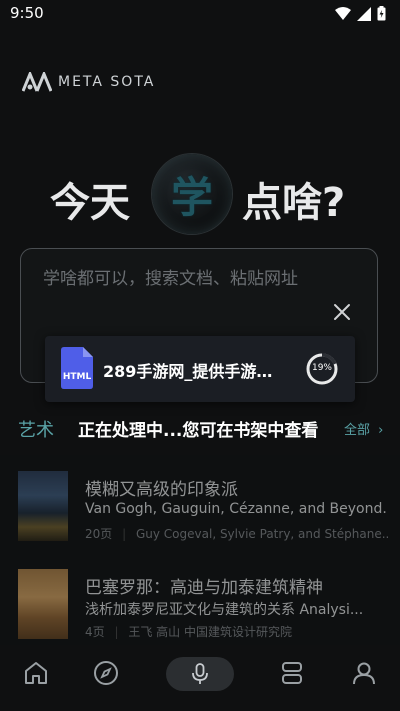 The image size is (400, 711). I want to click on headline-highlight-circle: 学, so click(192, 194).